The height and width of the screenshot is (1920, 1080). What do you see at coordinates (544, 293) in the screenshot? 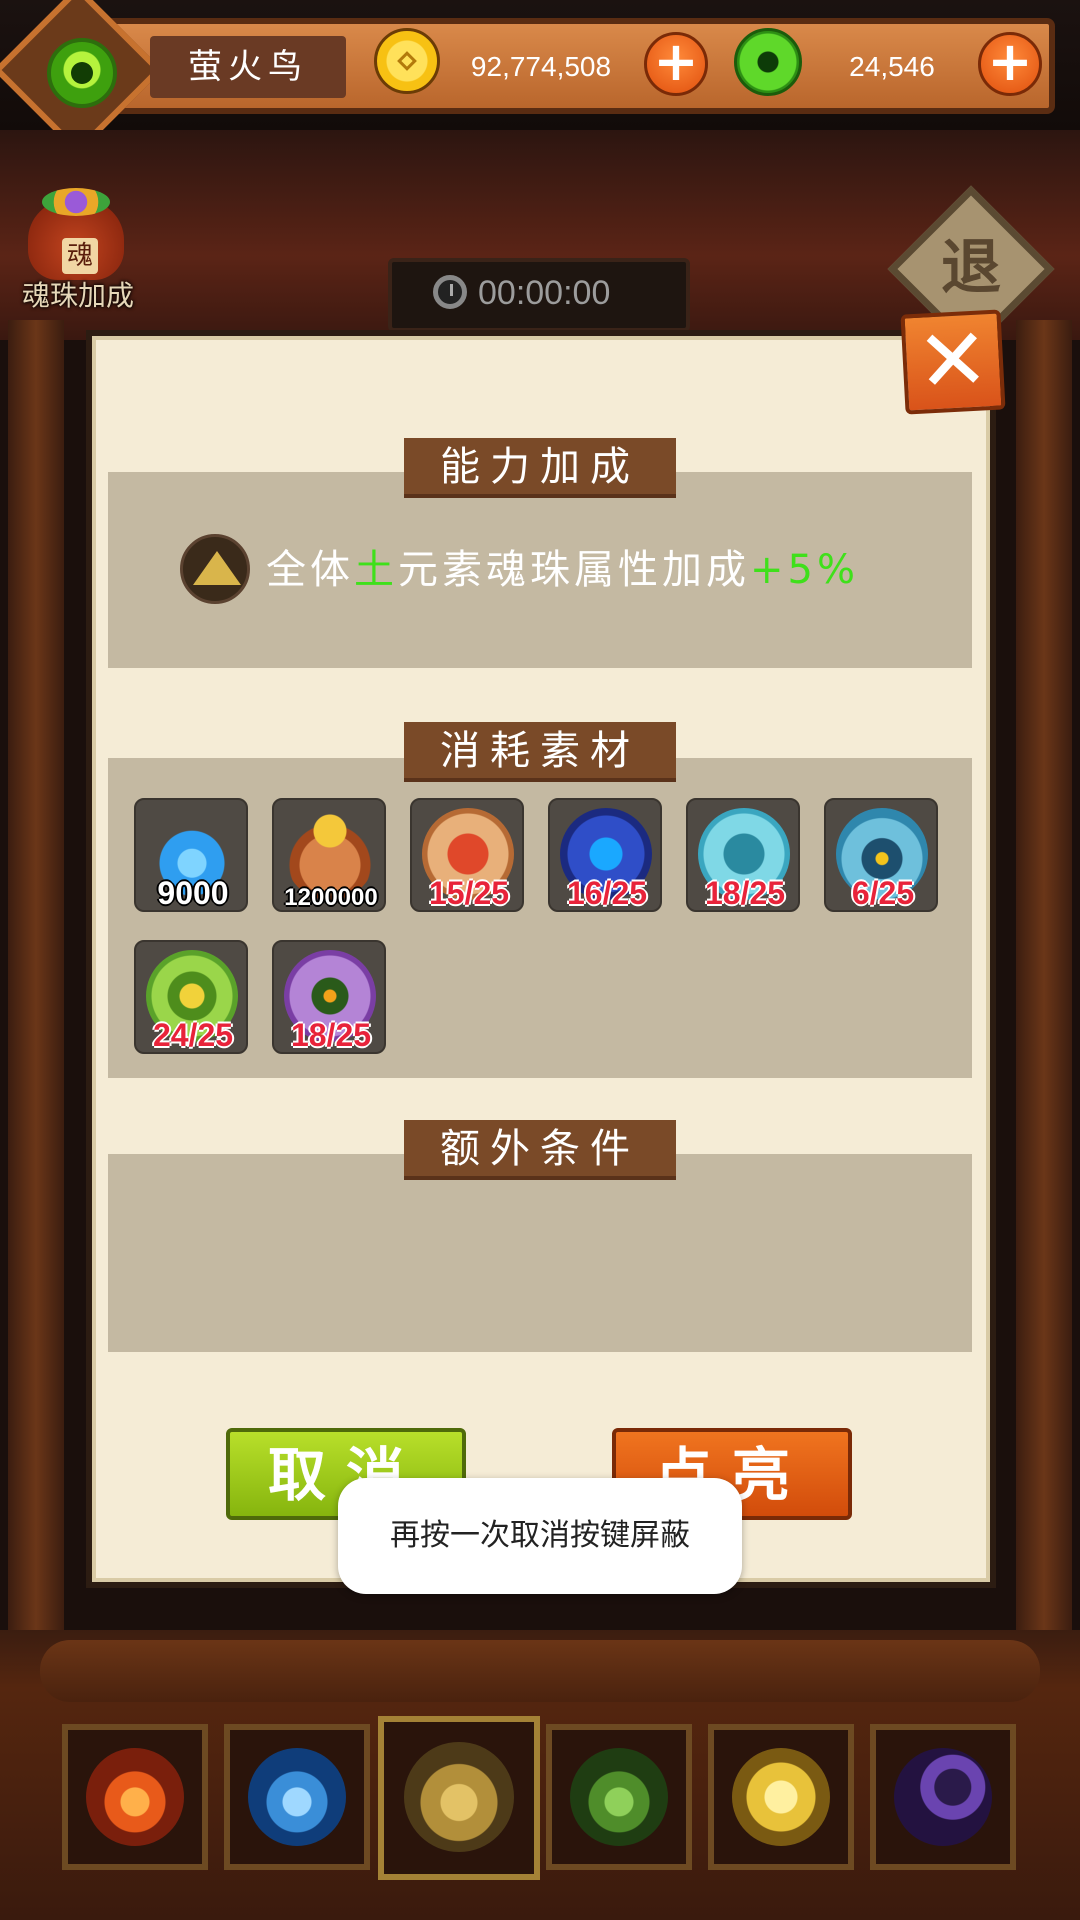
I see `timer-value: 00:00:00` at bounding box center [544, 293].